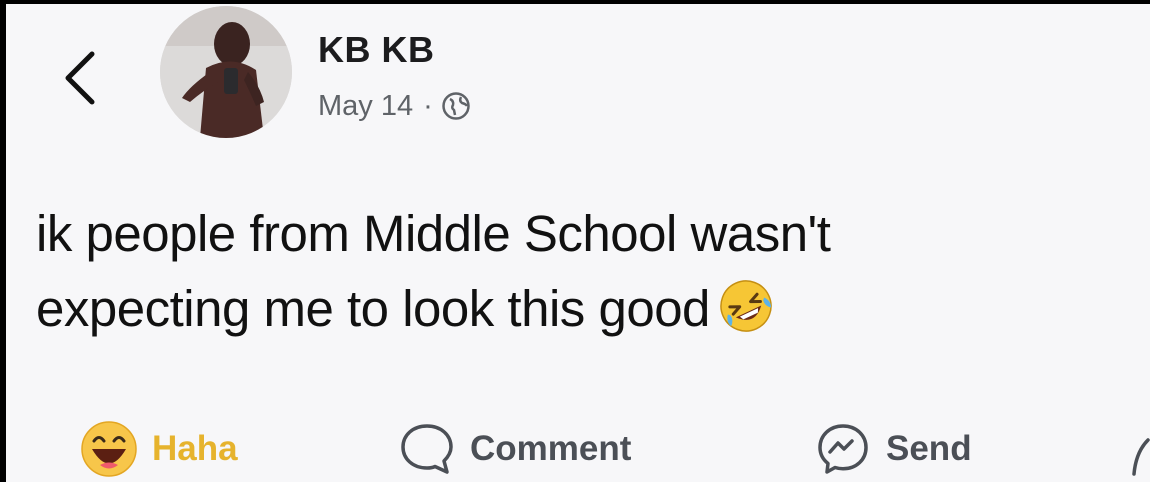 The width and height of the screenshot is (1150, 482). I want to click on back-button, so click(80, 78).